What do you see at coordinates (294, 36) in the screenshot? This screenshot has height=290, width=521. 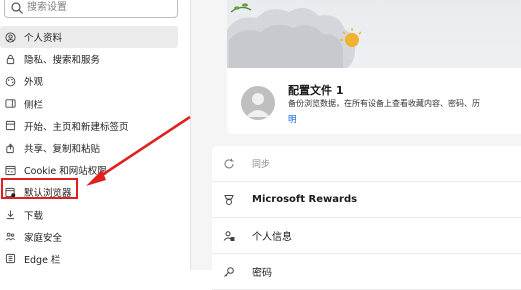 I see `cloud-illustration` at bounding box center [294, 36].